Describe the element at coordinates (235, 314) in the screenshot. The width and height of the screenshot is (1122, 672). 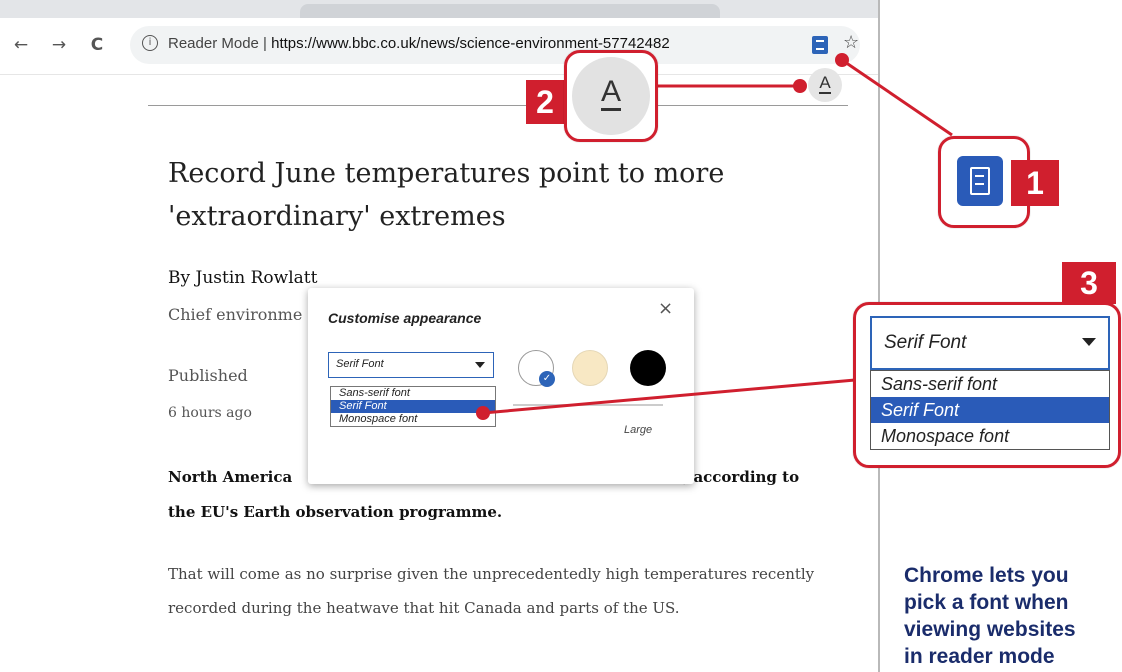
I see `author-role: Chief environme` at that location.